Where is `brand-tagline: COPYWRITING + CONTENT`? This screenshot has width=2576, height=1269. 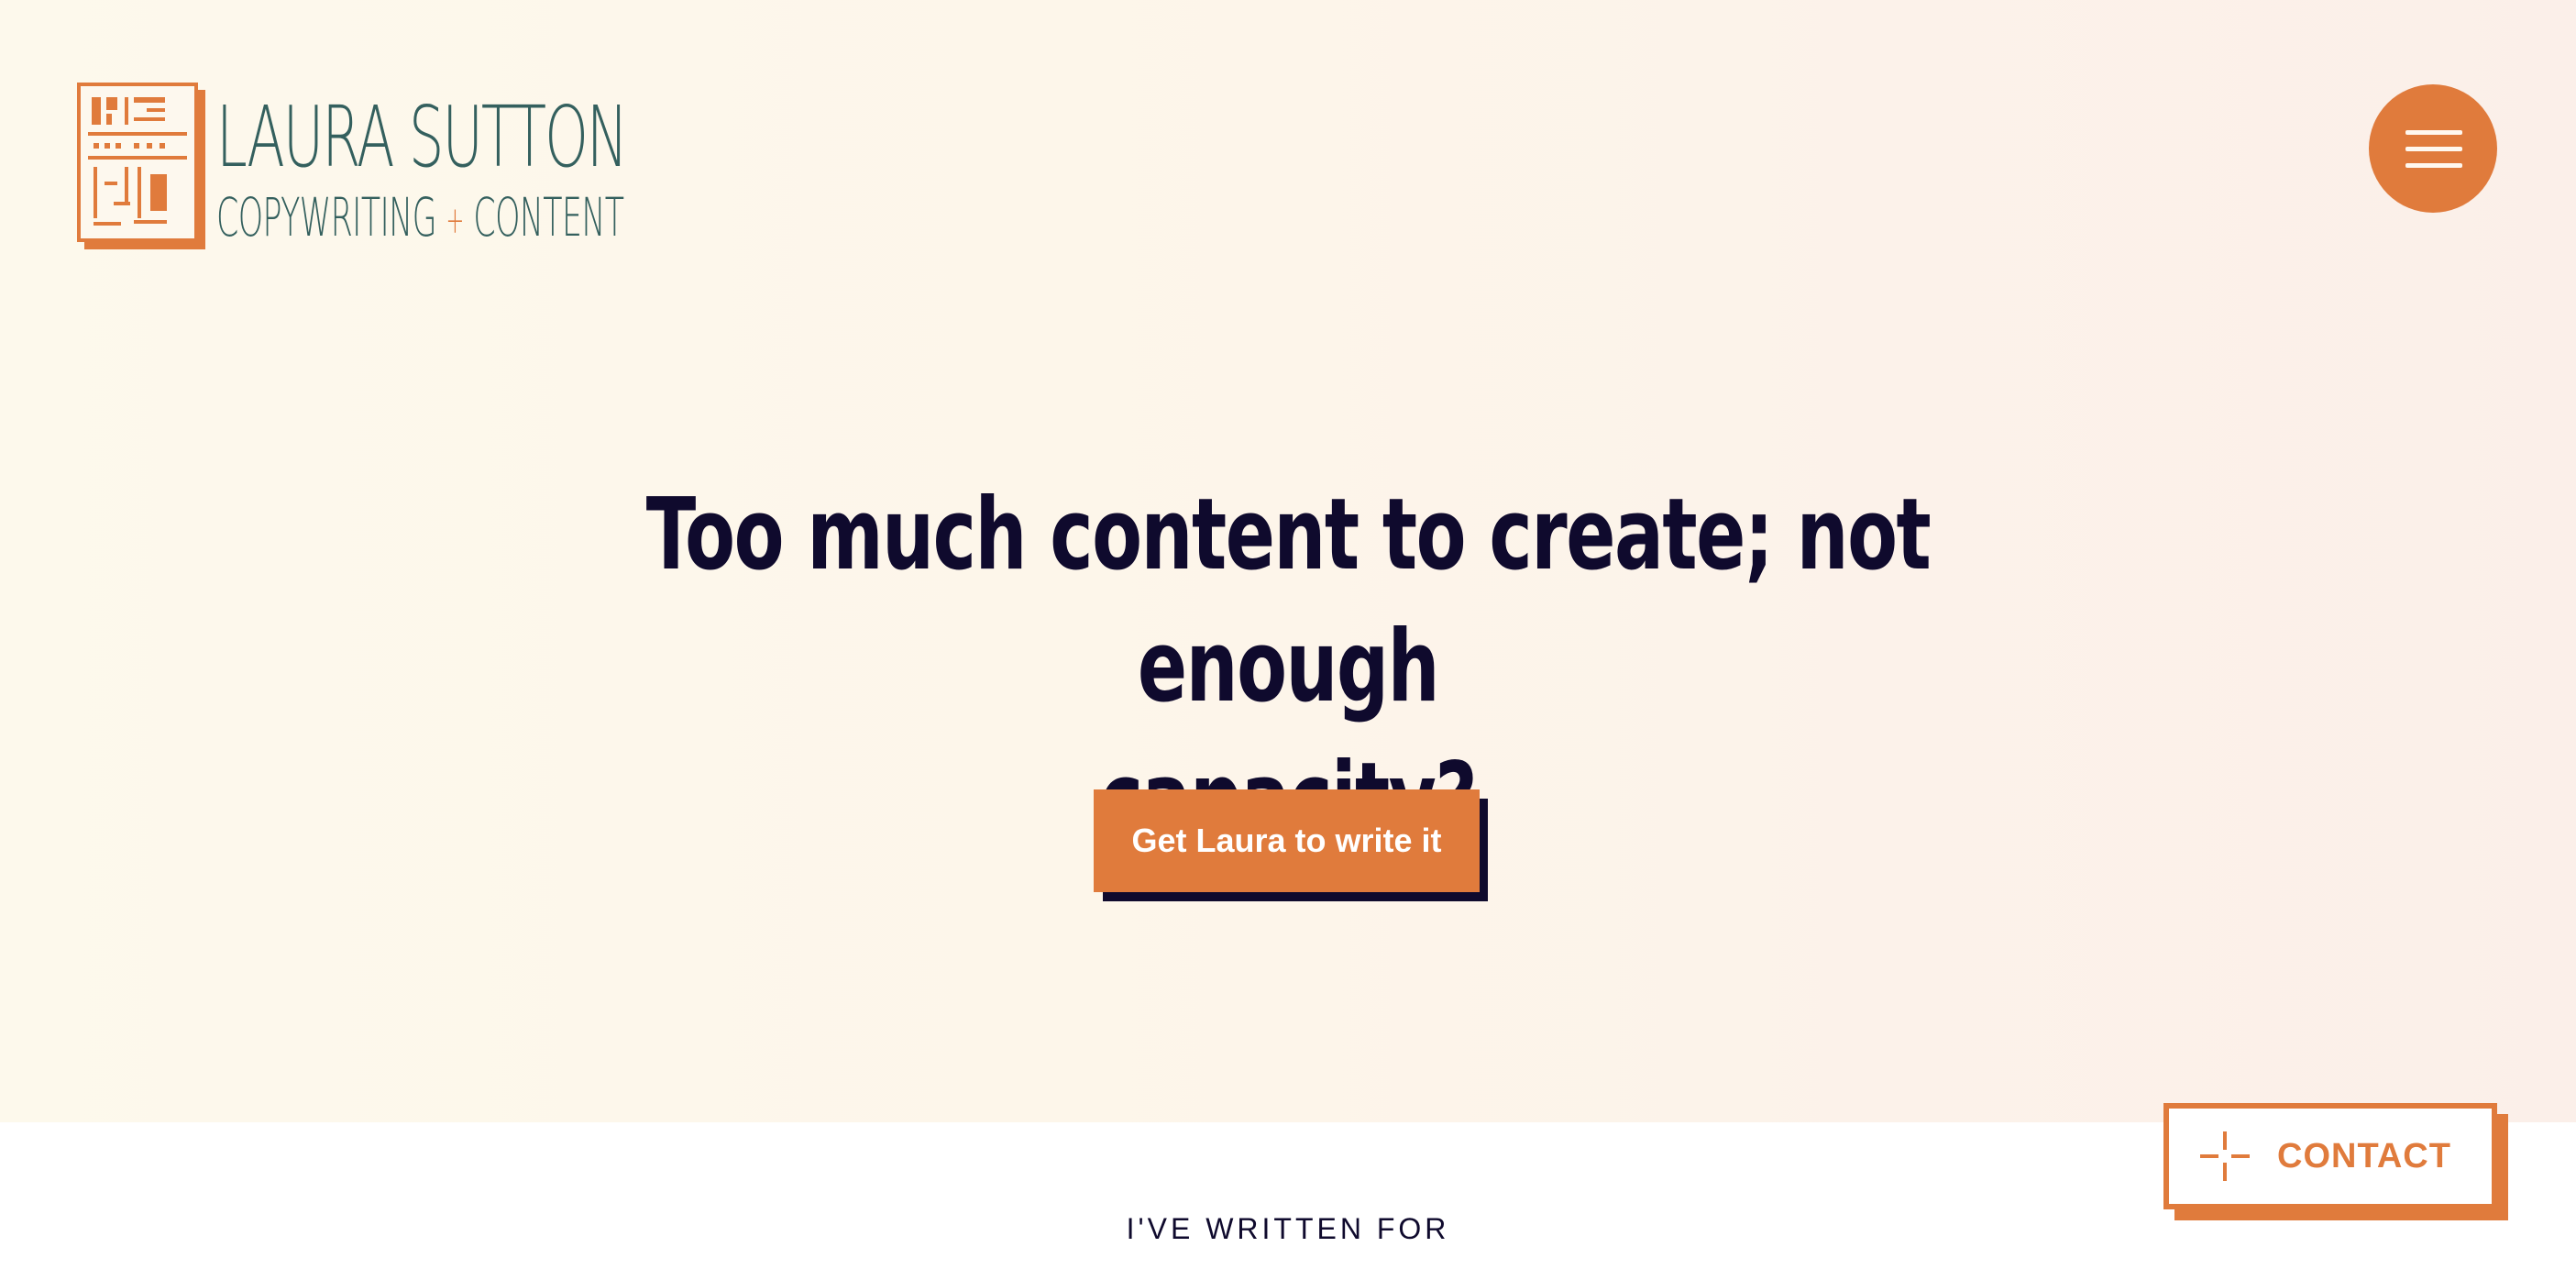
brand-tagline: COPYWRITING + CONTENT is located at coordinates (420, 219).